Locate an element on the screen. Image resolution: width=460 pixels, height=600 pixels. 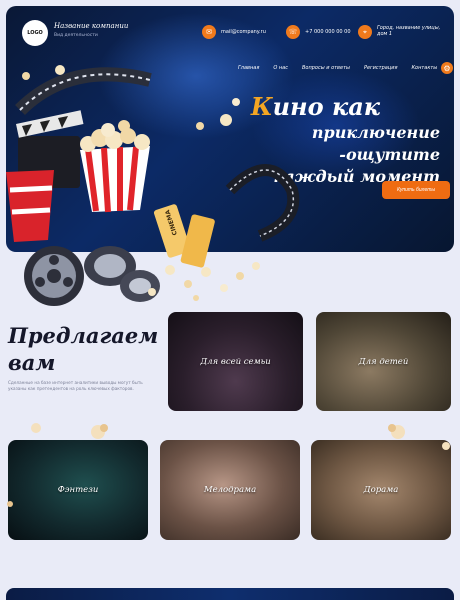
buy-tickets-button: Купить билеты is located at coordinates (416, 190).